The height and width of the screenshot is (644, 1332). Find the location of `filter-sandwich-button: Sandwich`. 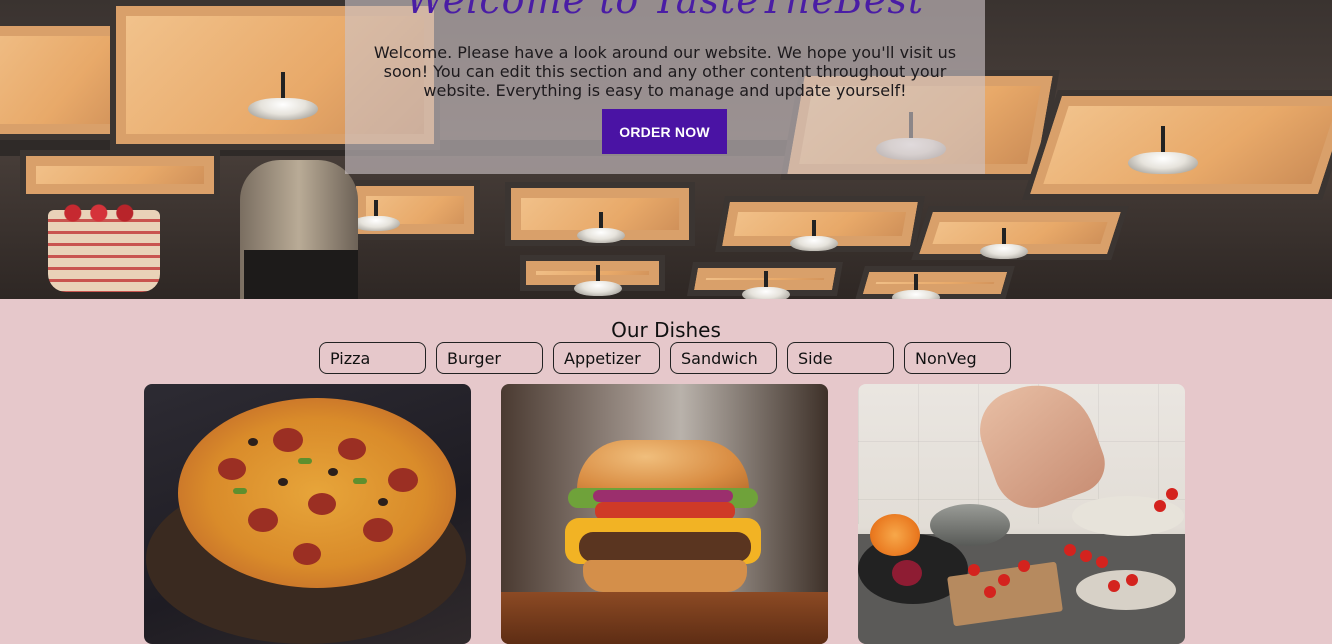

filter-sandwich-button: Sandwich is located at coordinates (723, 358).